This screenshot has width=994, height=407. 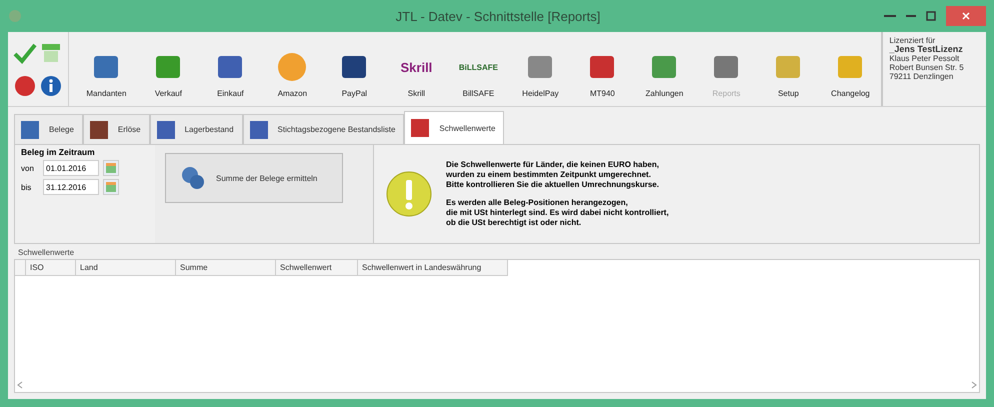 I want to click on app-icon, so click(x=15, y=16).